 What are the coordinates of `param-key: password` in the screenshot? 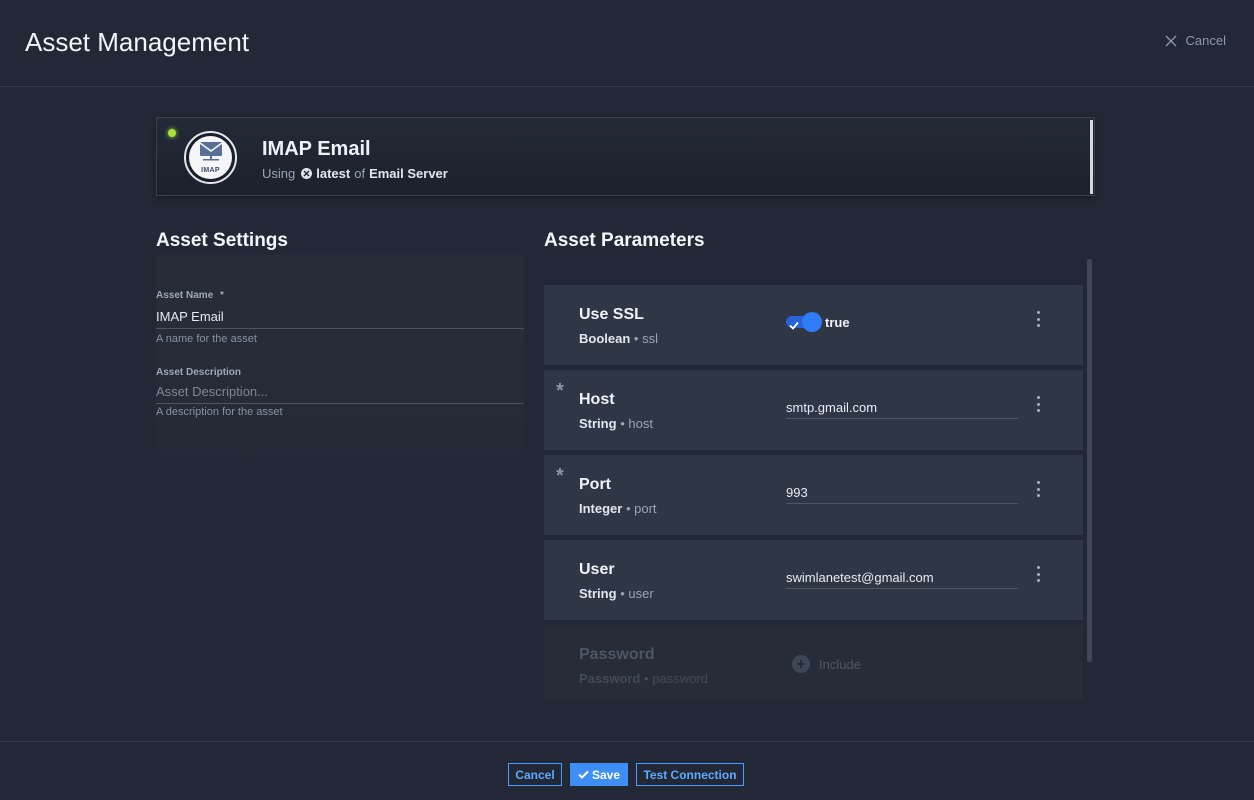 It's located at (680, 678).